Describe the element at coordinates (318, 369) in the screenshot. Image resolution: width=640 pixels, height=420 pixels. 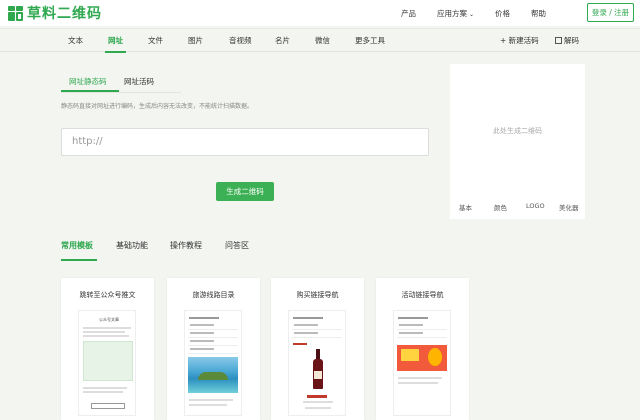
I see `wine-bottle-image` at that location.